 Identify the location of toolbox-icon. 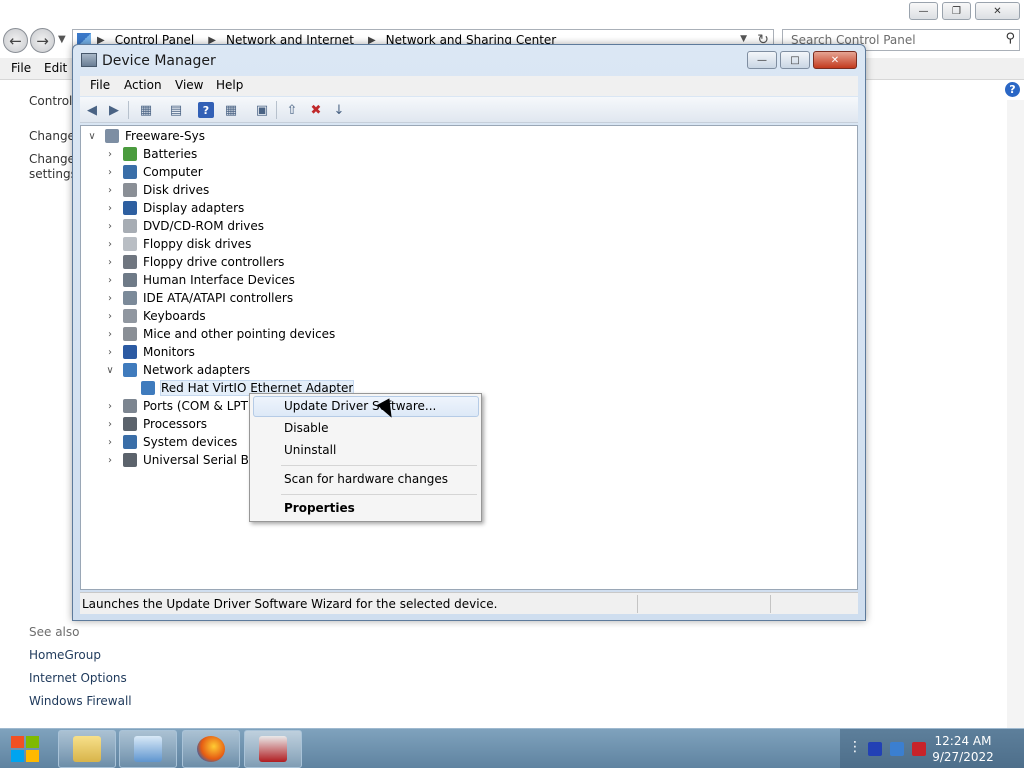
(273, 749).